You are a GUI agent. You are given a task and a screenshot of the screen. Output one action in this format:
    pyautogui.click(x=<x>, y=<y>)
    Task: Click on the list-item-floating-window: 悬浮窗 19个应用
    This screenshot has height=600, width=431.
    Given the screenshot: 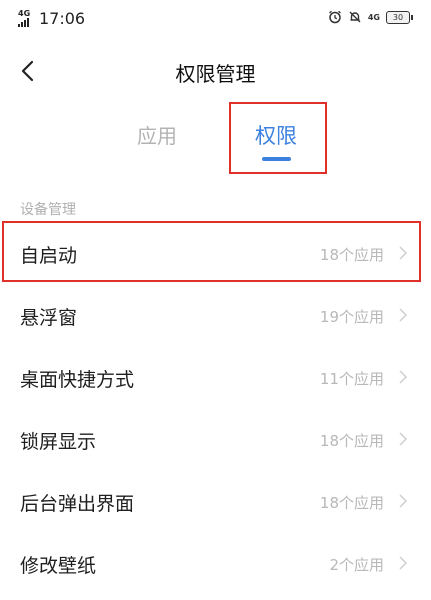 What is the action you would take?
    pyautogui.click(x=215, y=315)
    